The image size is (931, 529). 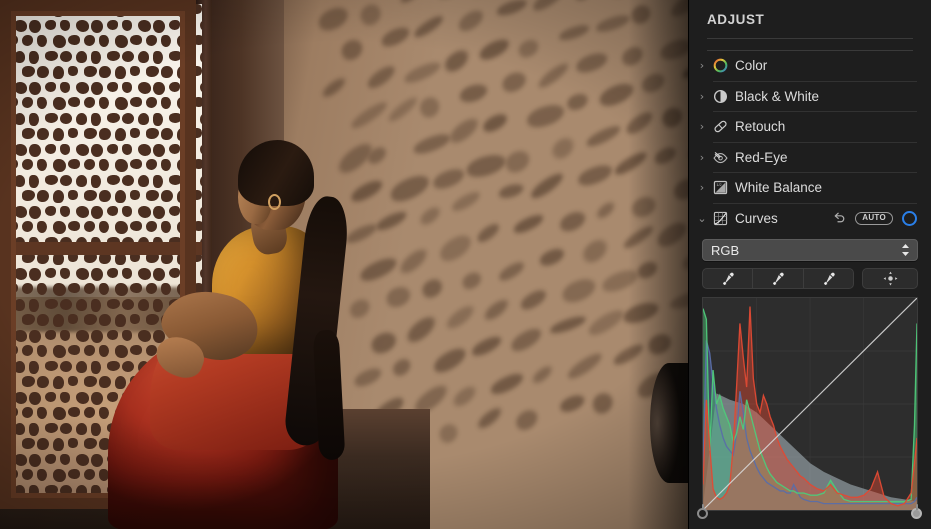 I want to click on curves-controls: RGB, so click(x=810, y=380).